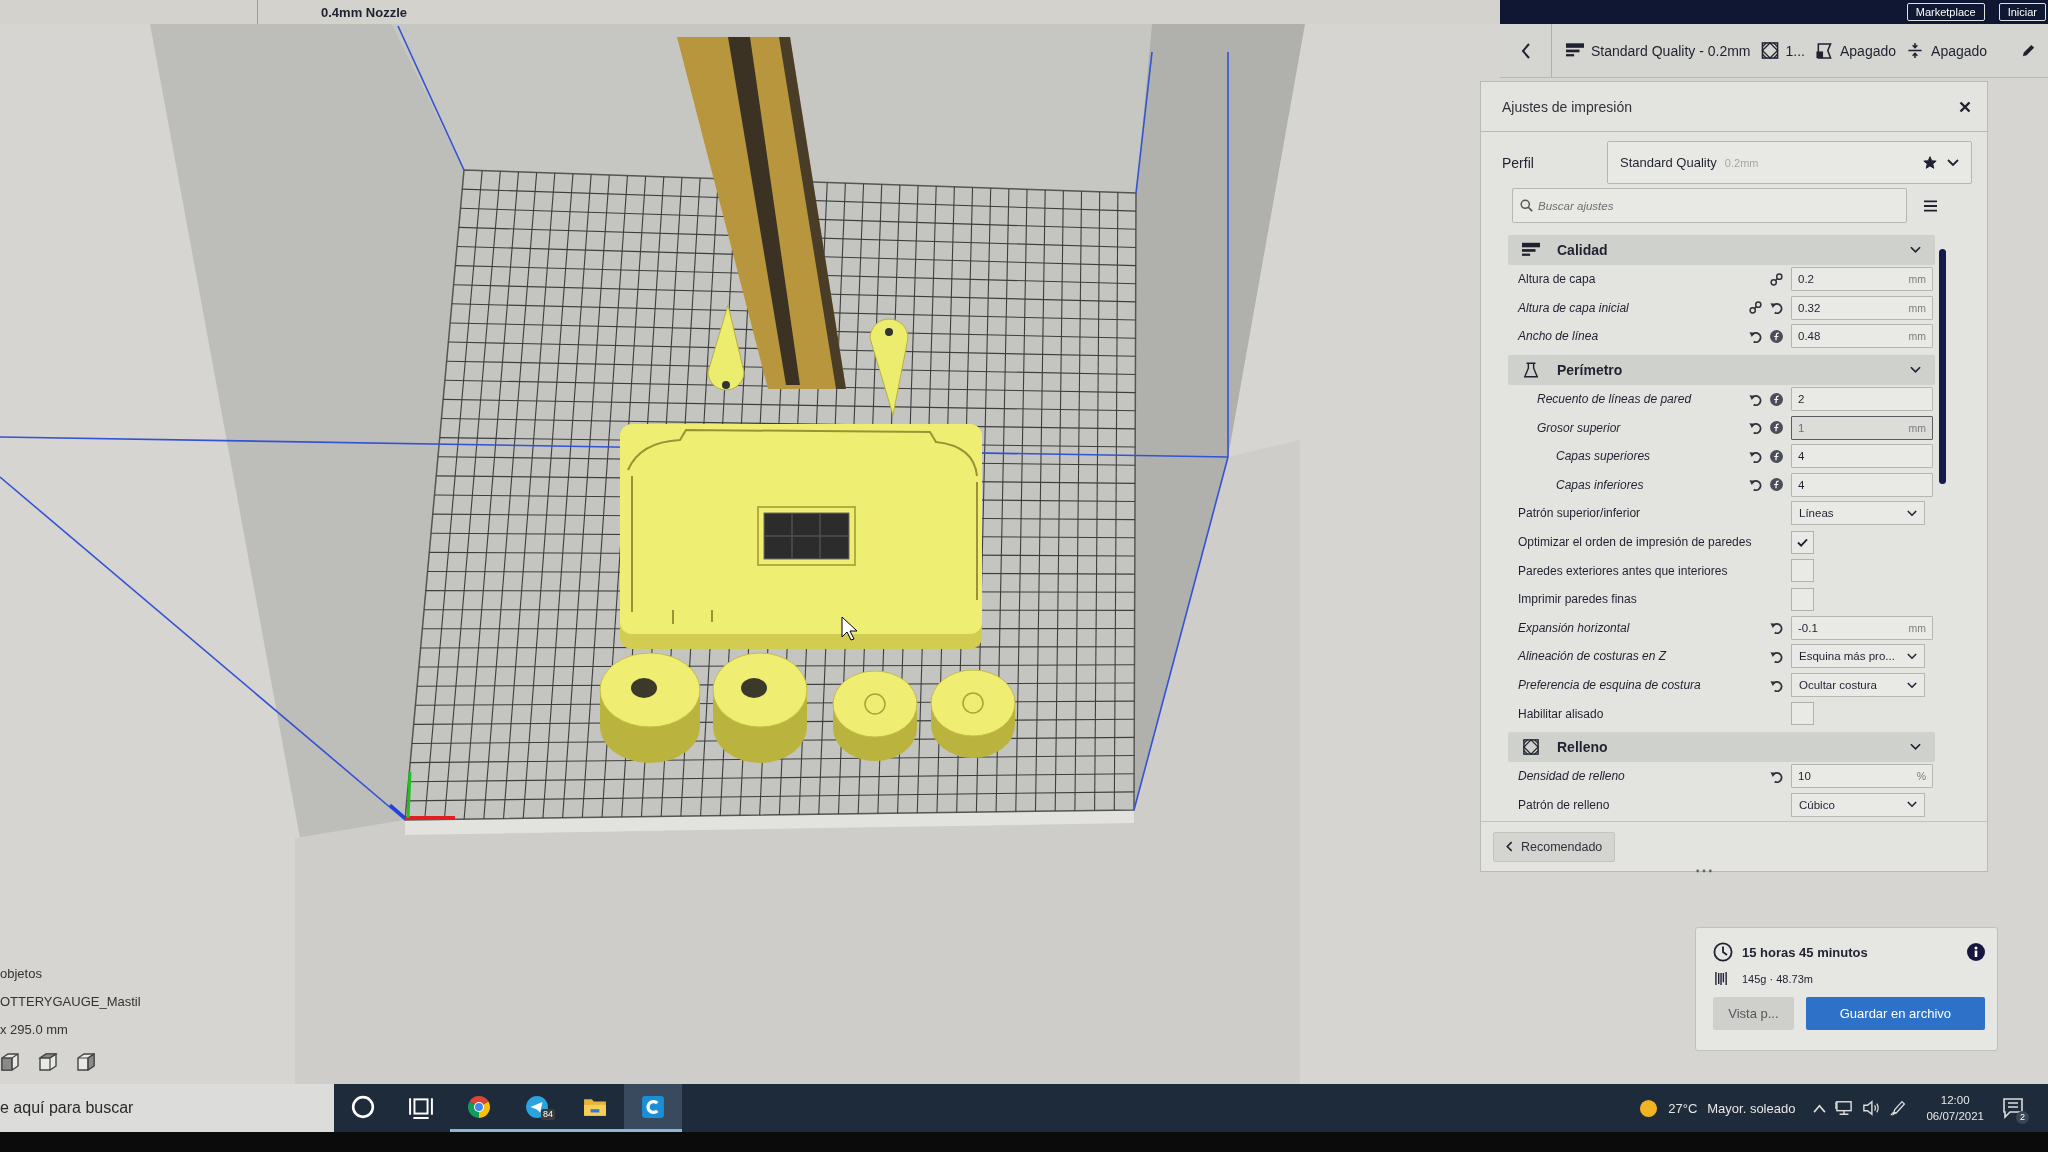  Describe the element at coordinates (1862, 399) in the screenshot. I see `number-field: 2` at that location.